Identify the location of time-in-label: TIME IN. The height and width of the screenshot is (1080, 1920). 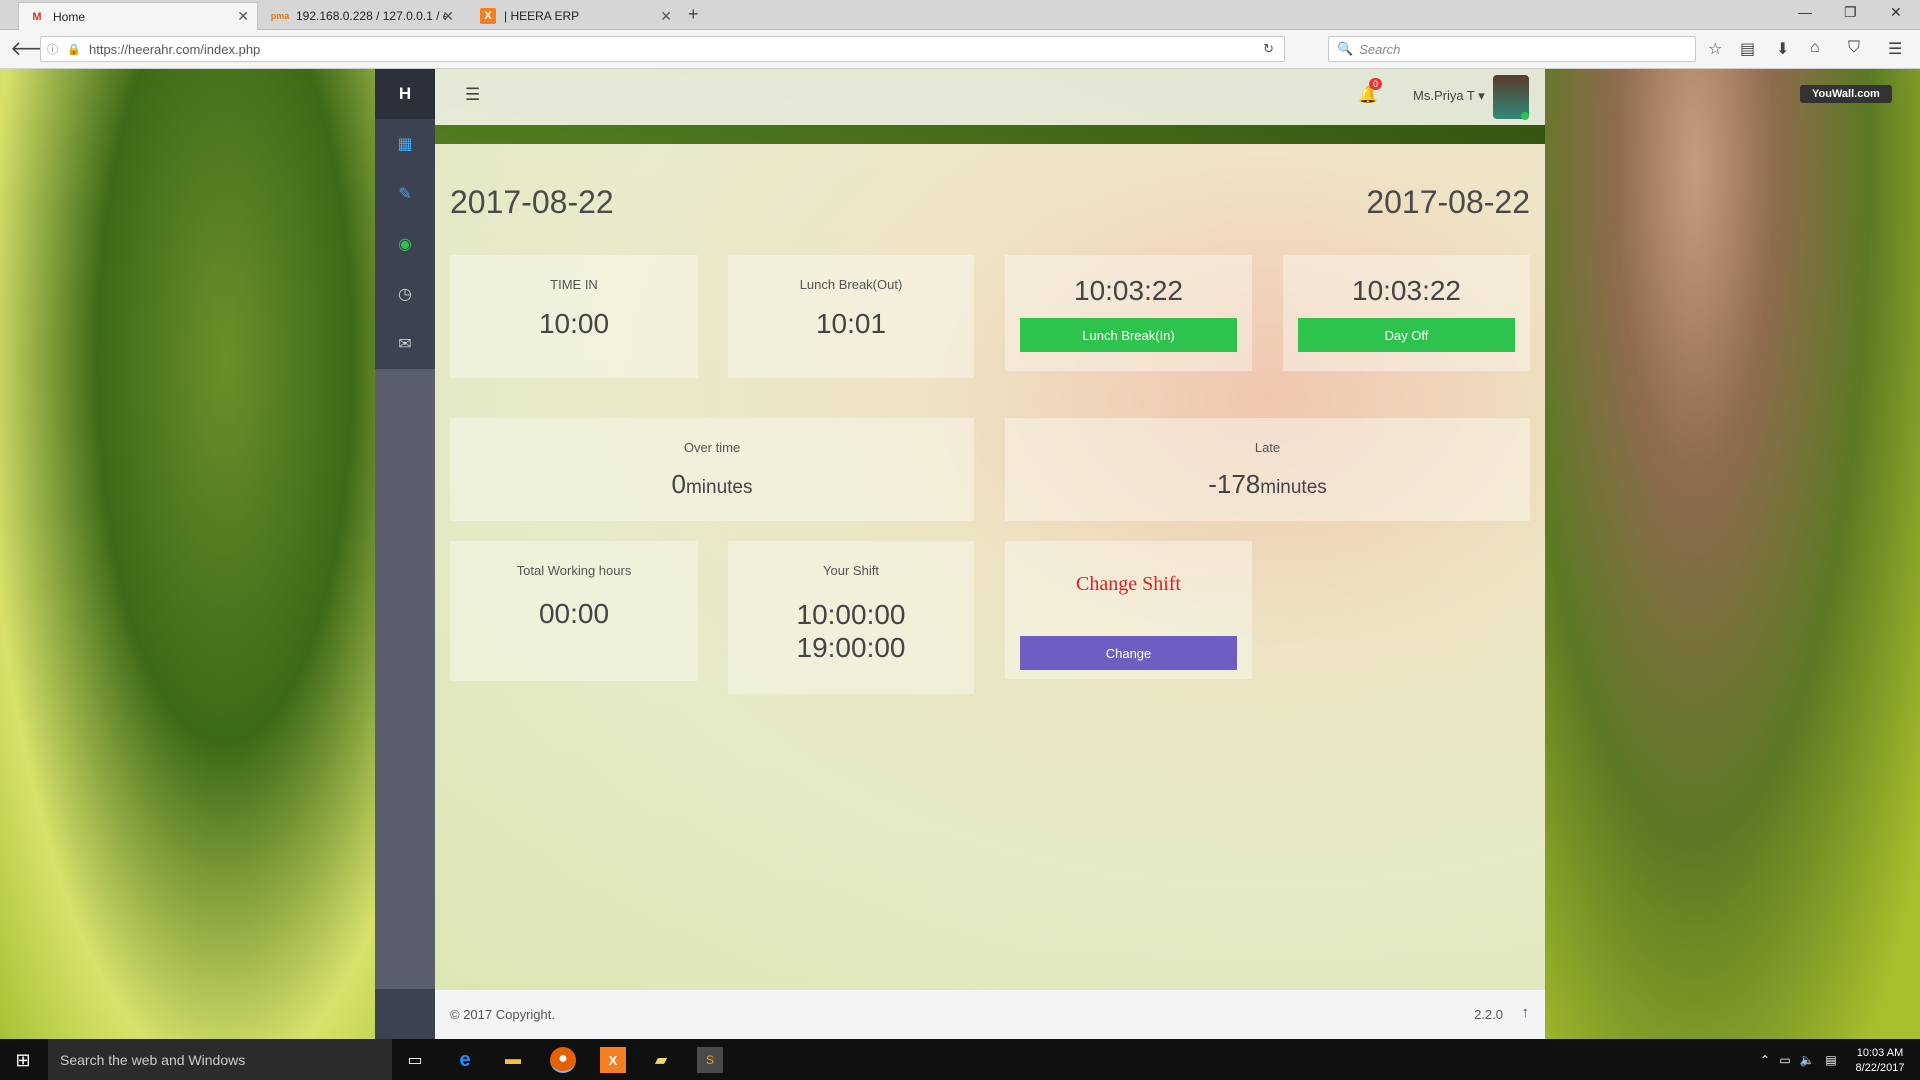
(574, 284).